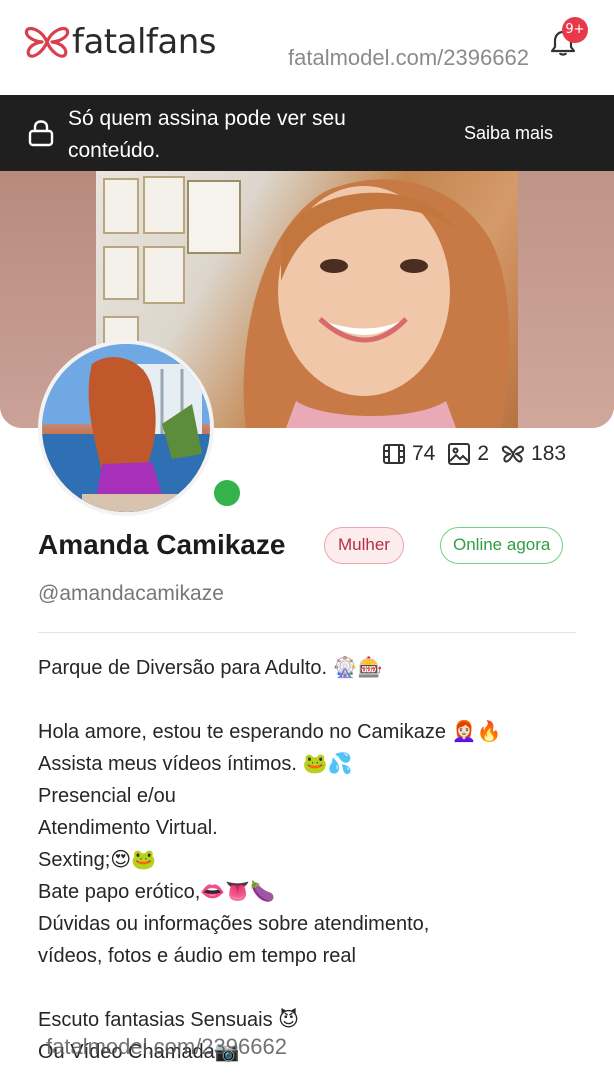 This screenshot has height=1080, width=614. Describe the element at coordinates (566, 299) in the screenshot. I see `cover-blur-right` at that location.